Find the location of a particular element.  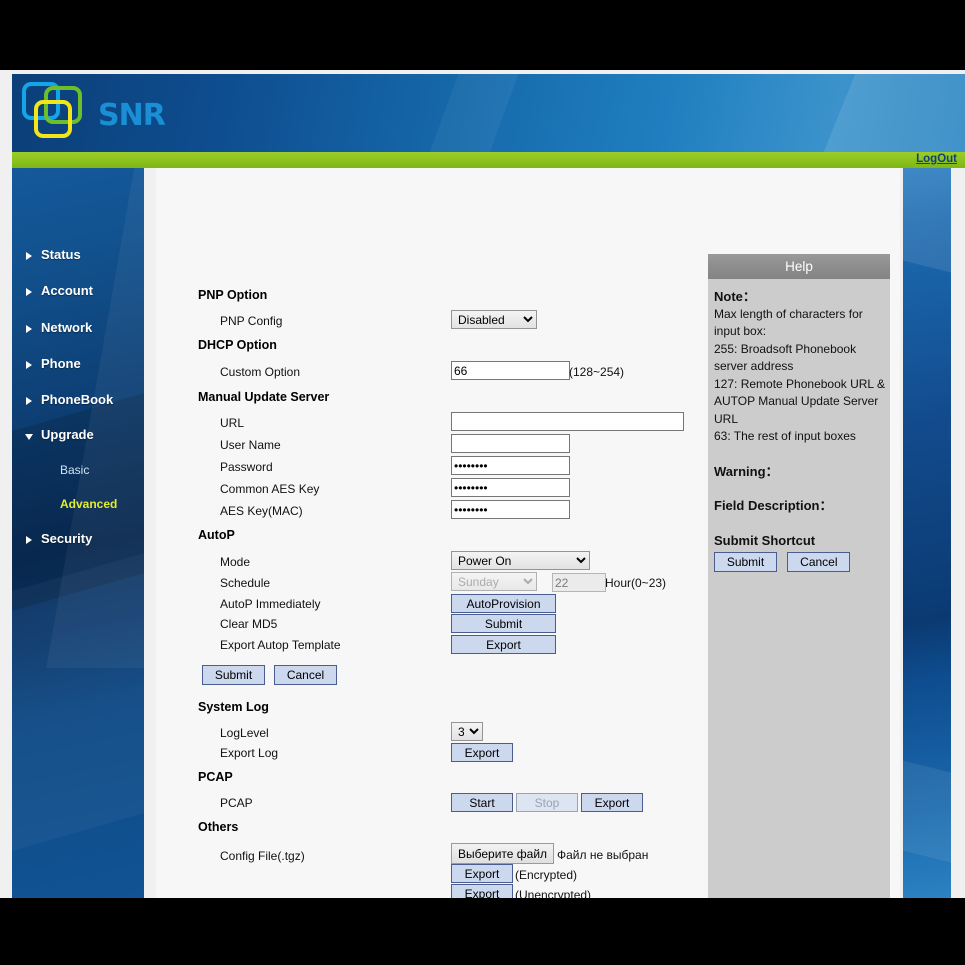

help-cancel-button: Cancel is located at coordinates (819, 562).